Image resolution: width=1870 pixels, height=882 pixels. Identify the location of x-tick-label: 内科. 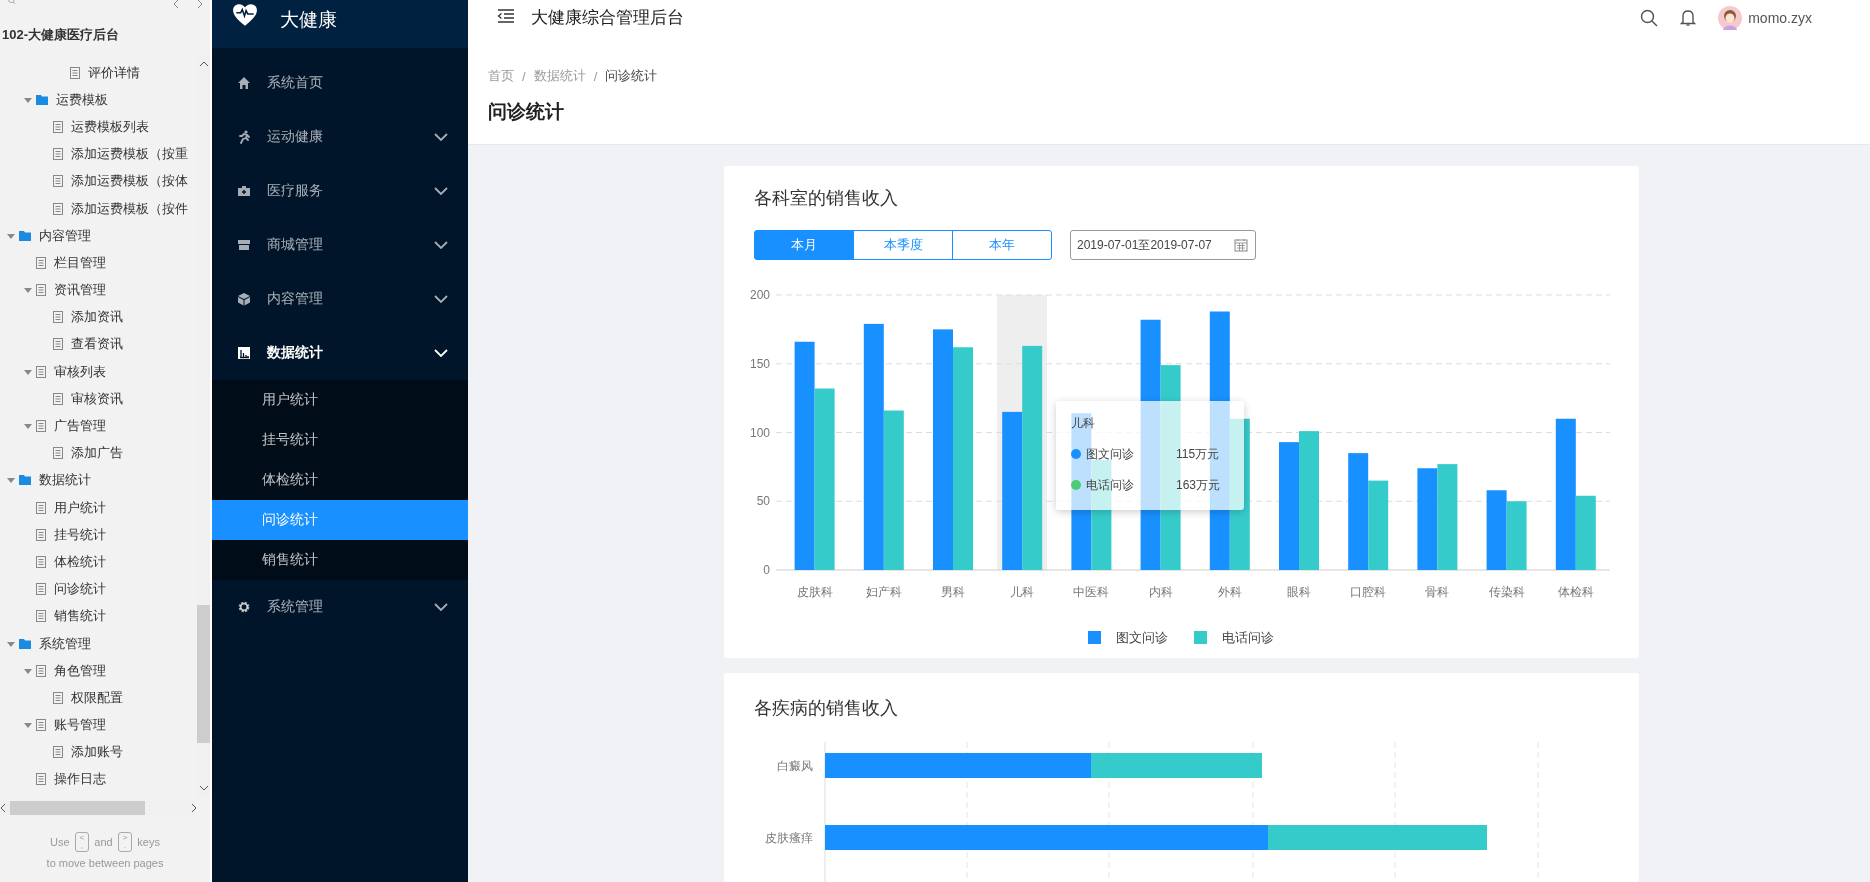
(1160, 592).